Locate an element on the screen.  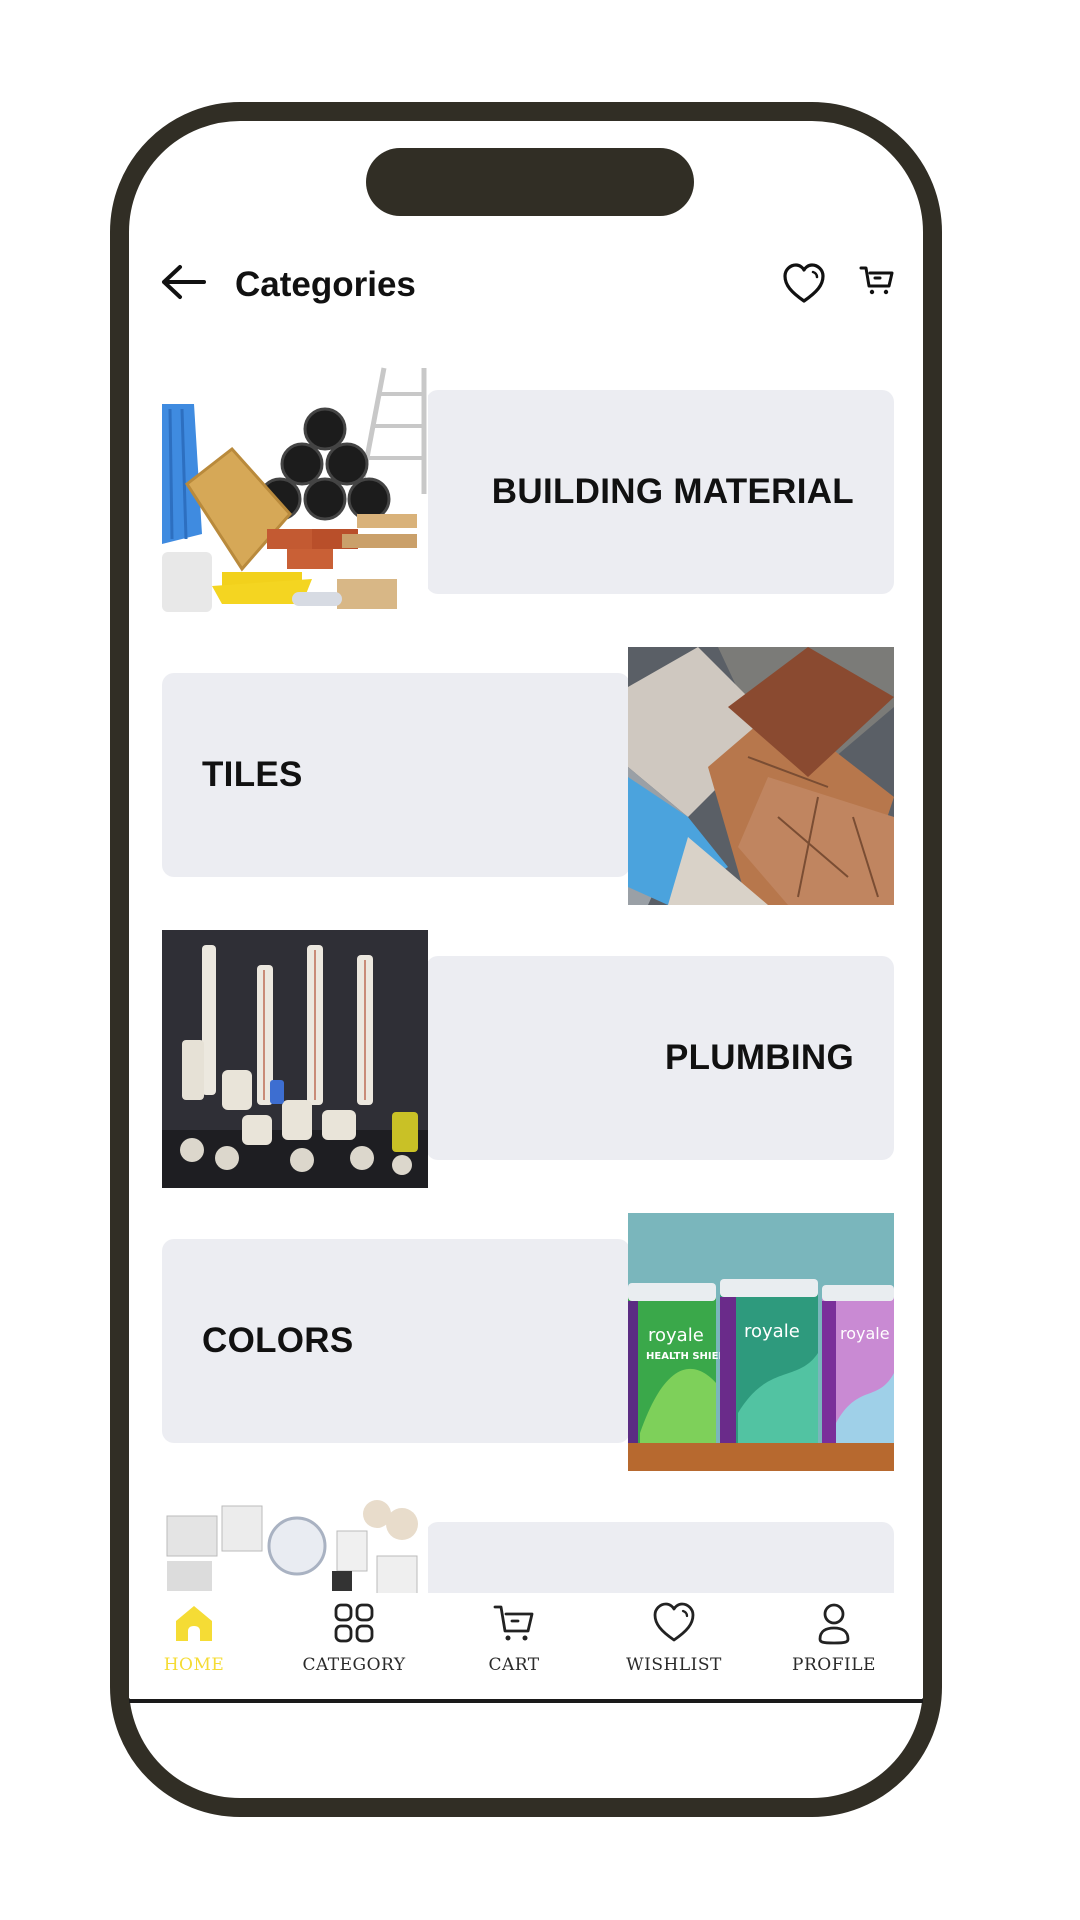
nav-category: CATEGORY is located at coordinates (354, 1643).